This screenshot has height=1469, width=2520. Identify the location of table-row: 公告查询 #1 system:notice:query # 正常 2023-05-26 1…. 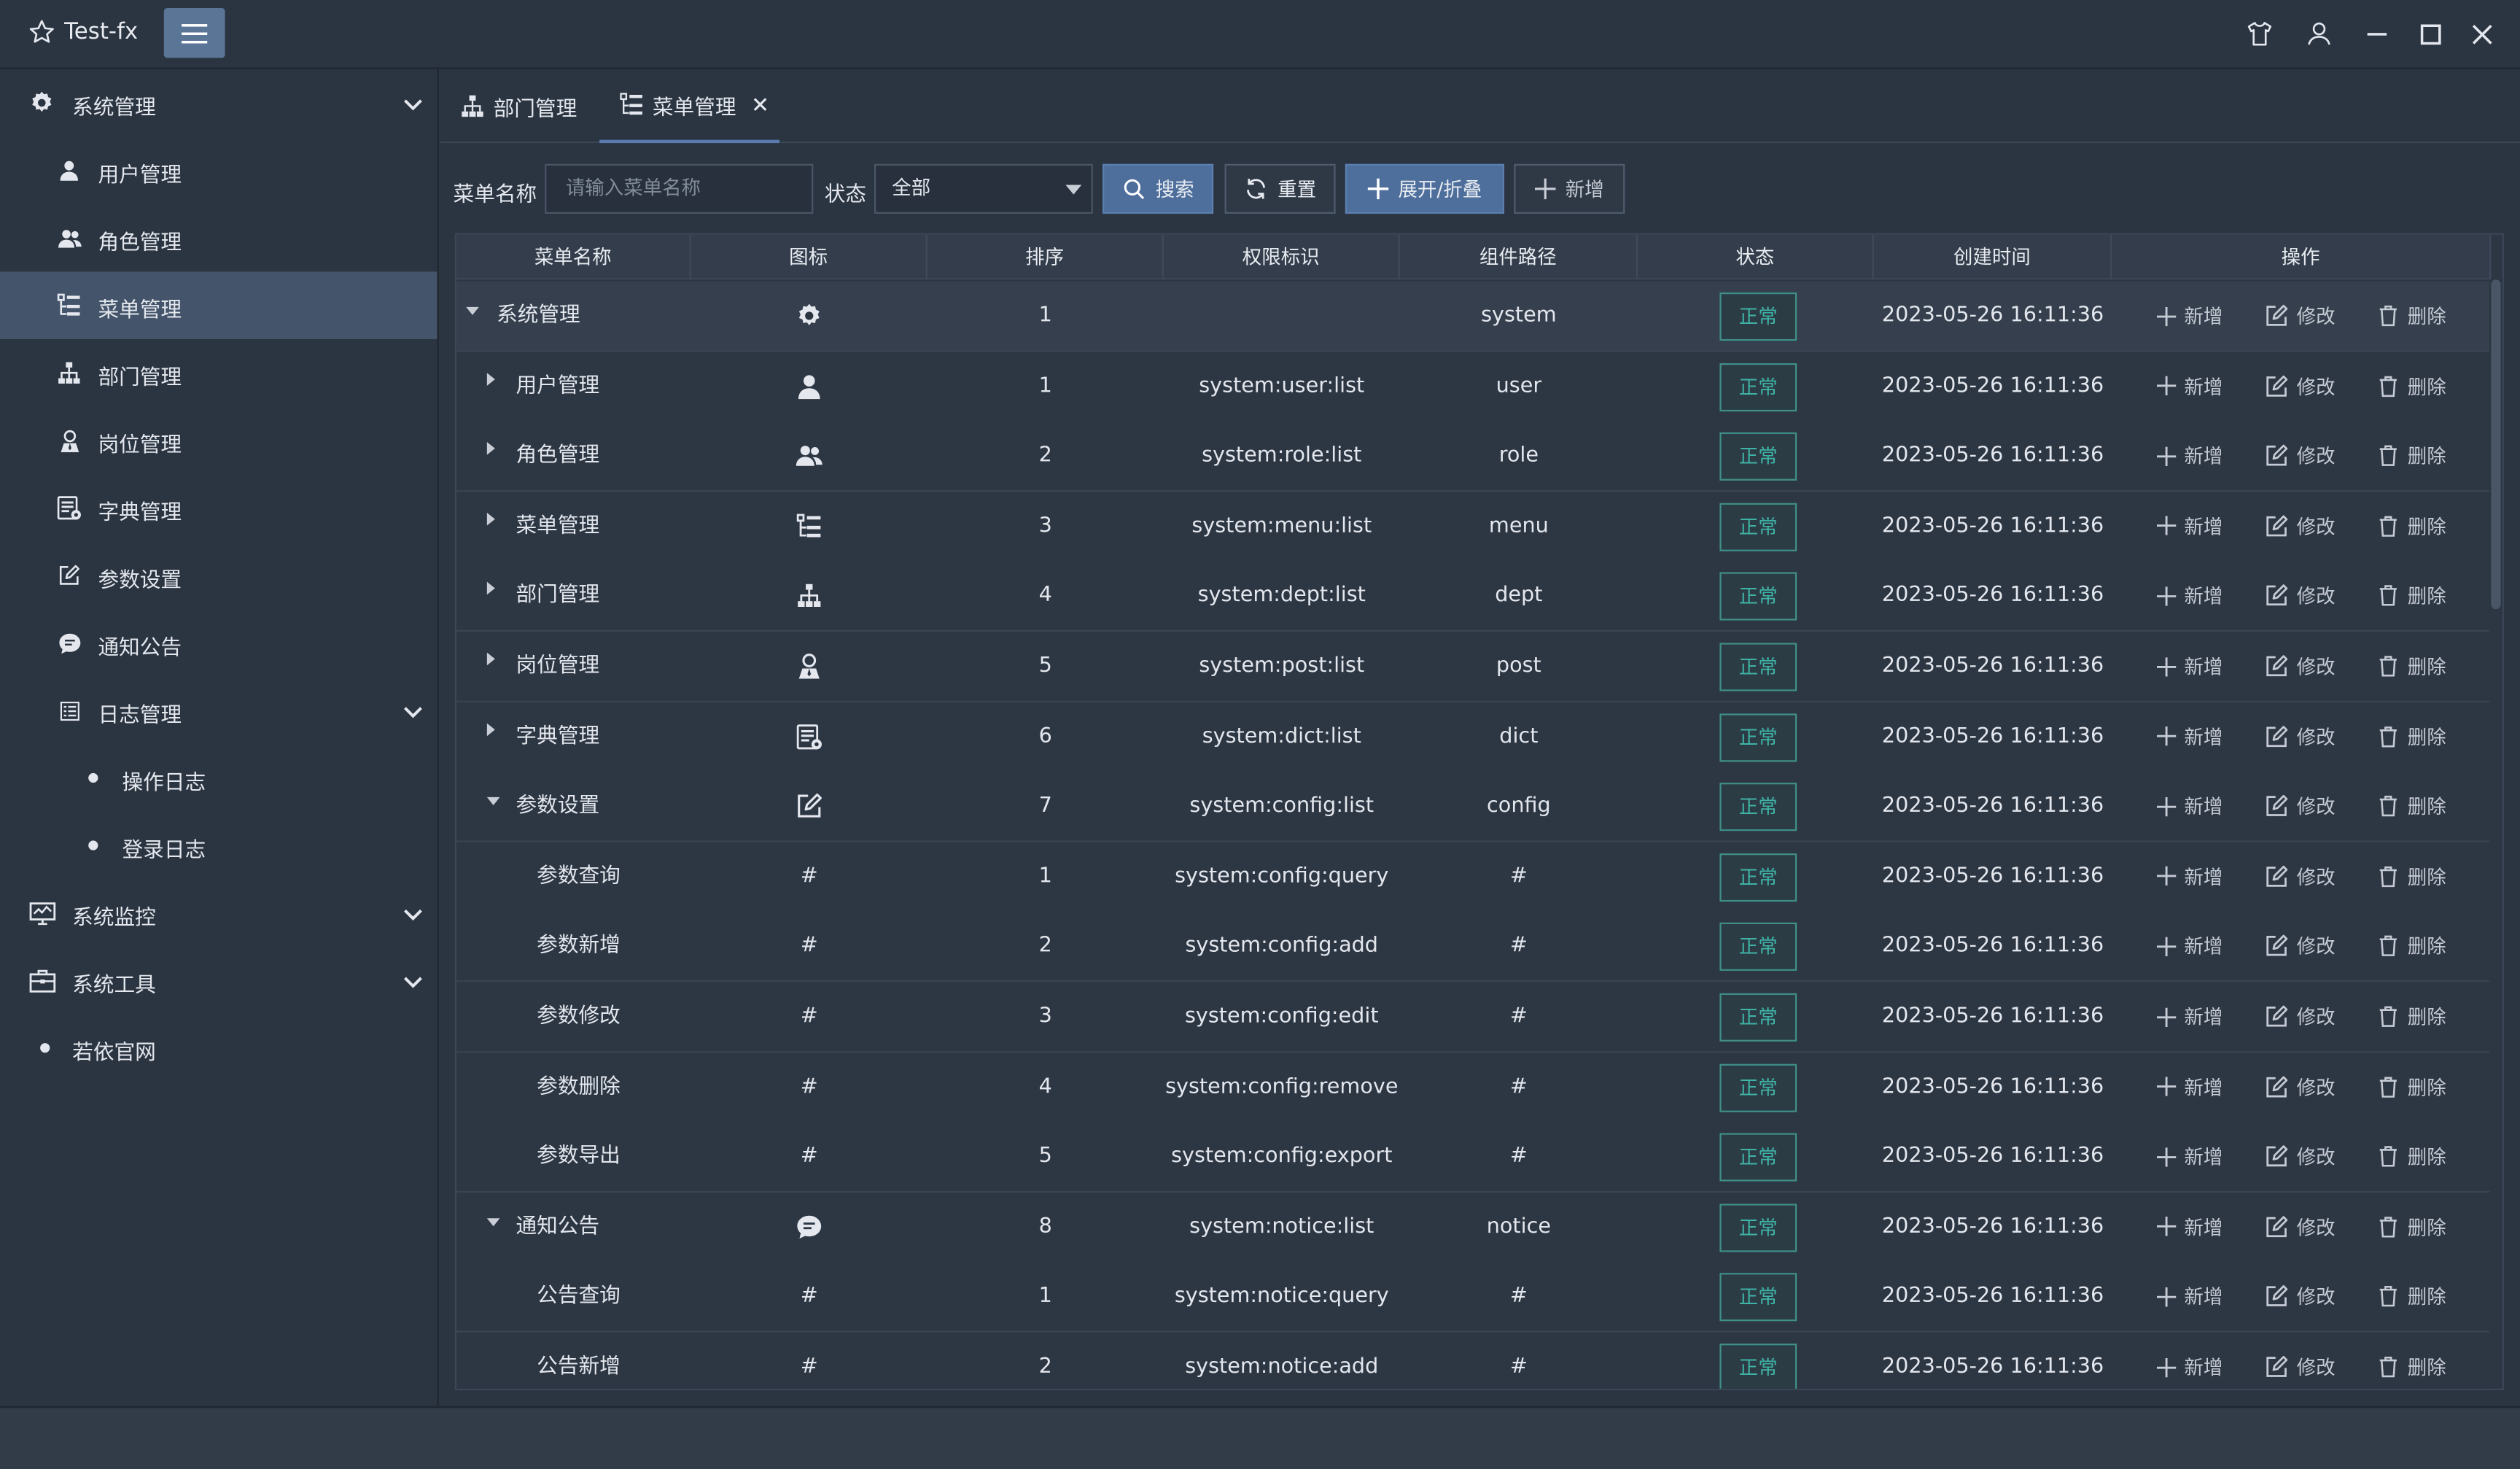
(1473, 1297).